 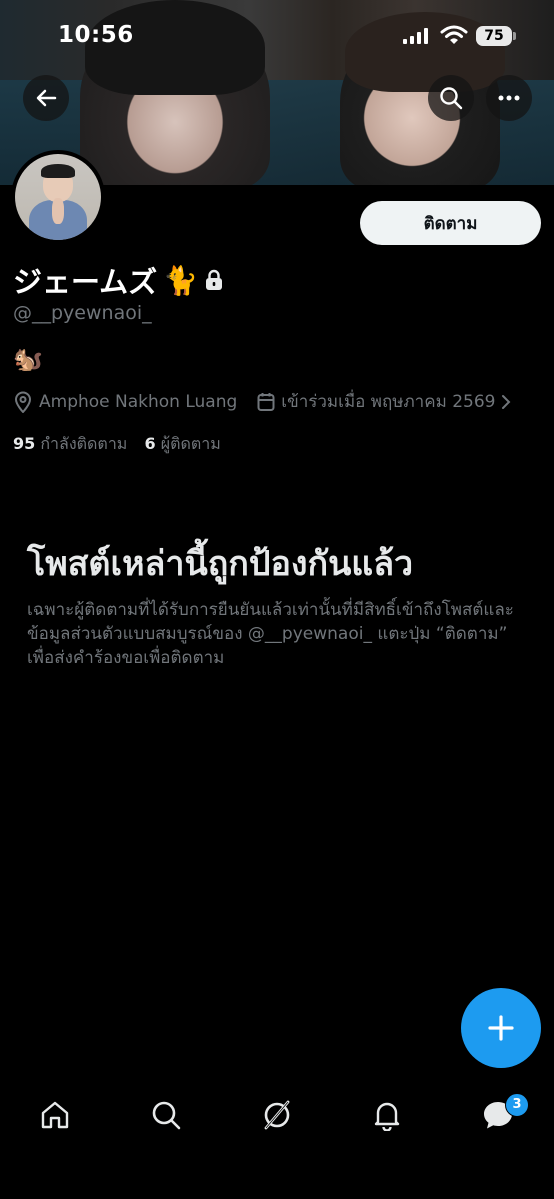 What do you see at coordinates (450, 223) in the screenshot?
I see `follow-button: ติดตาม` at bounding box center [450, 223].